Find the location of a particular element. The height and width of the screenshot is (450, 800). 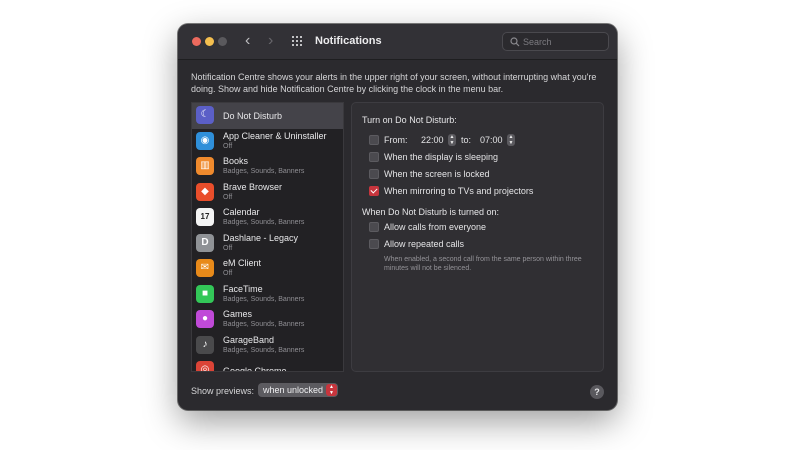

app-name: FaceTime is located at coordinates (243, 288).